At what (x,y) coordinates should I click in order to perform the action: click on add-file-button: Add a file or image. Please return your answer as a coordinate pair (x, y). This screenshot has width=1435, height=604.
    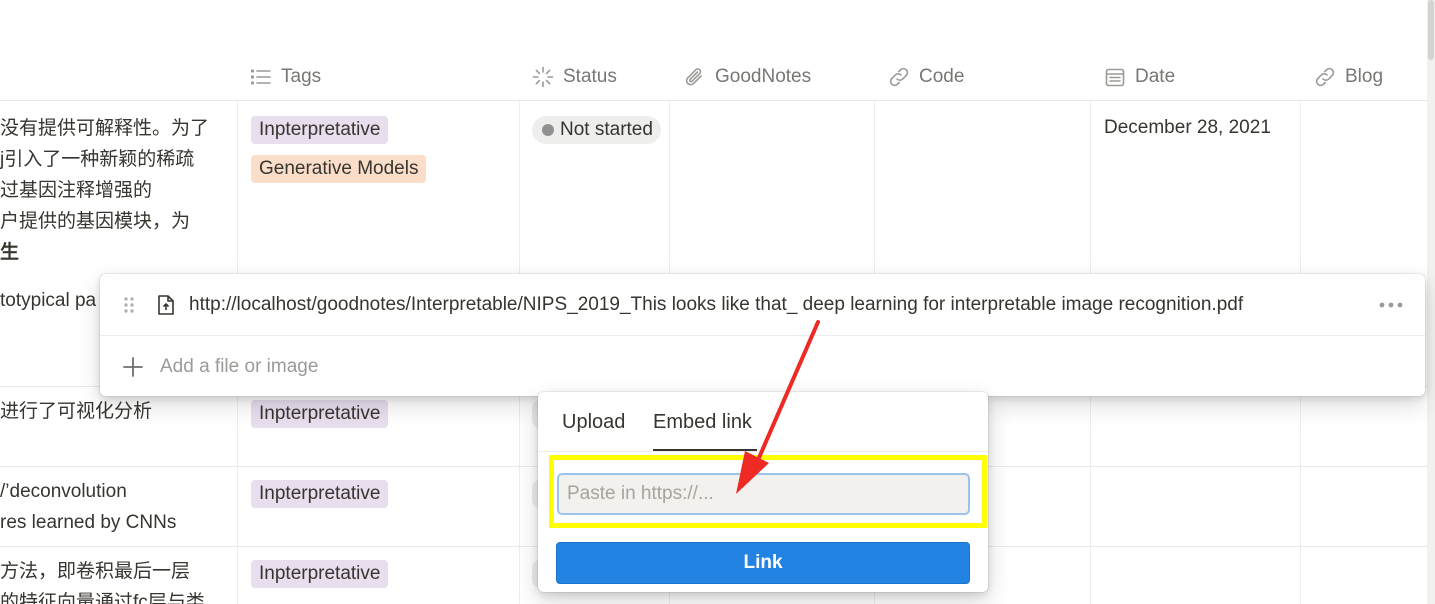
    Looking at the image, I should click on (762, 366).